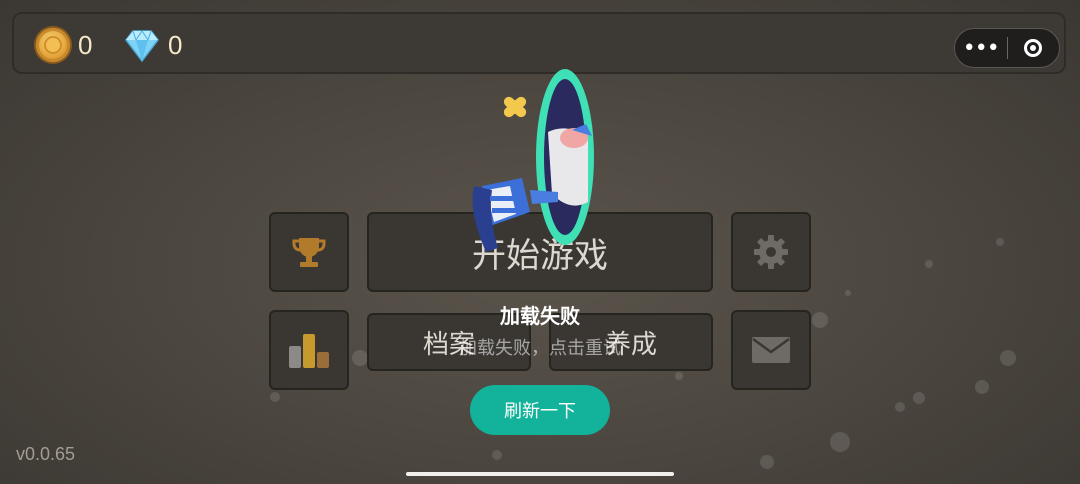  I want to click on more-menu-button: •••, so click(981, 48).